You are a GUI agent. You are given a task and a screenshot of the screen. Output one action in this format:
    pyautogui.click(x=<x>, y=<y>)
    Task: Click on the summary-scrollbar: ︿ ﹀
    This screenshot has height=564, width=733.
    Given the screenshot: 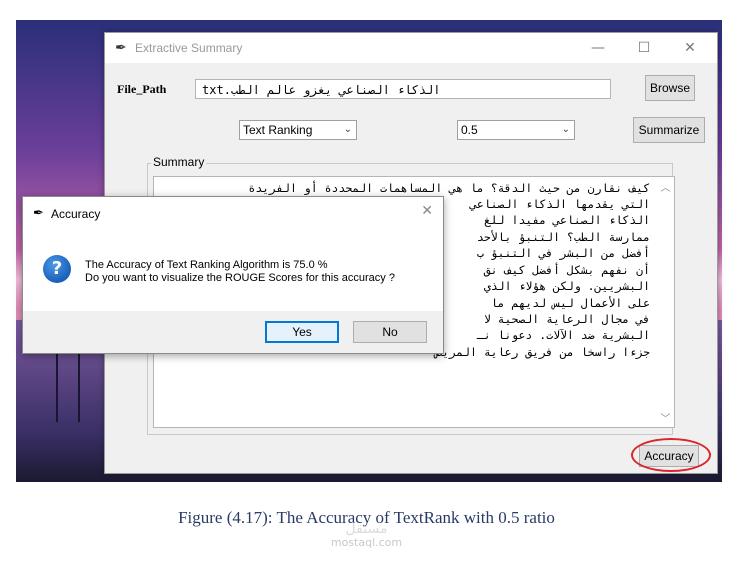 What is the action you would take?
    pyautogui.click(x=665, y=302)
    